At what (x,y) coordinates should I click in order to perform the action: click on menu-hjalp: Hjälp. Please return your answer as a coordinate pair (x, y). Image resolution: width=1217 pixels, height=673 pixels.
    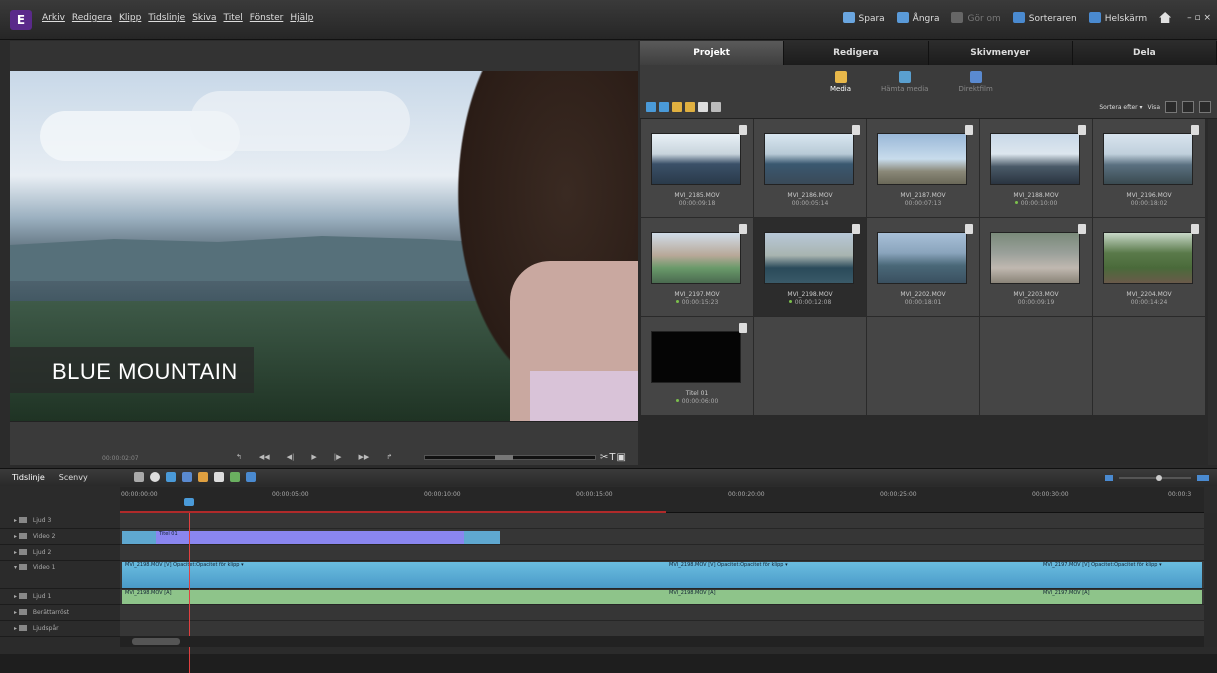
    Looking at the image, I should click on (301, 18).